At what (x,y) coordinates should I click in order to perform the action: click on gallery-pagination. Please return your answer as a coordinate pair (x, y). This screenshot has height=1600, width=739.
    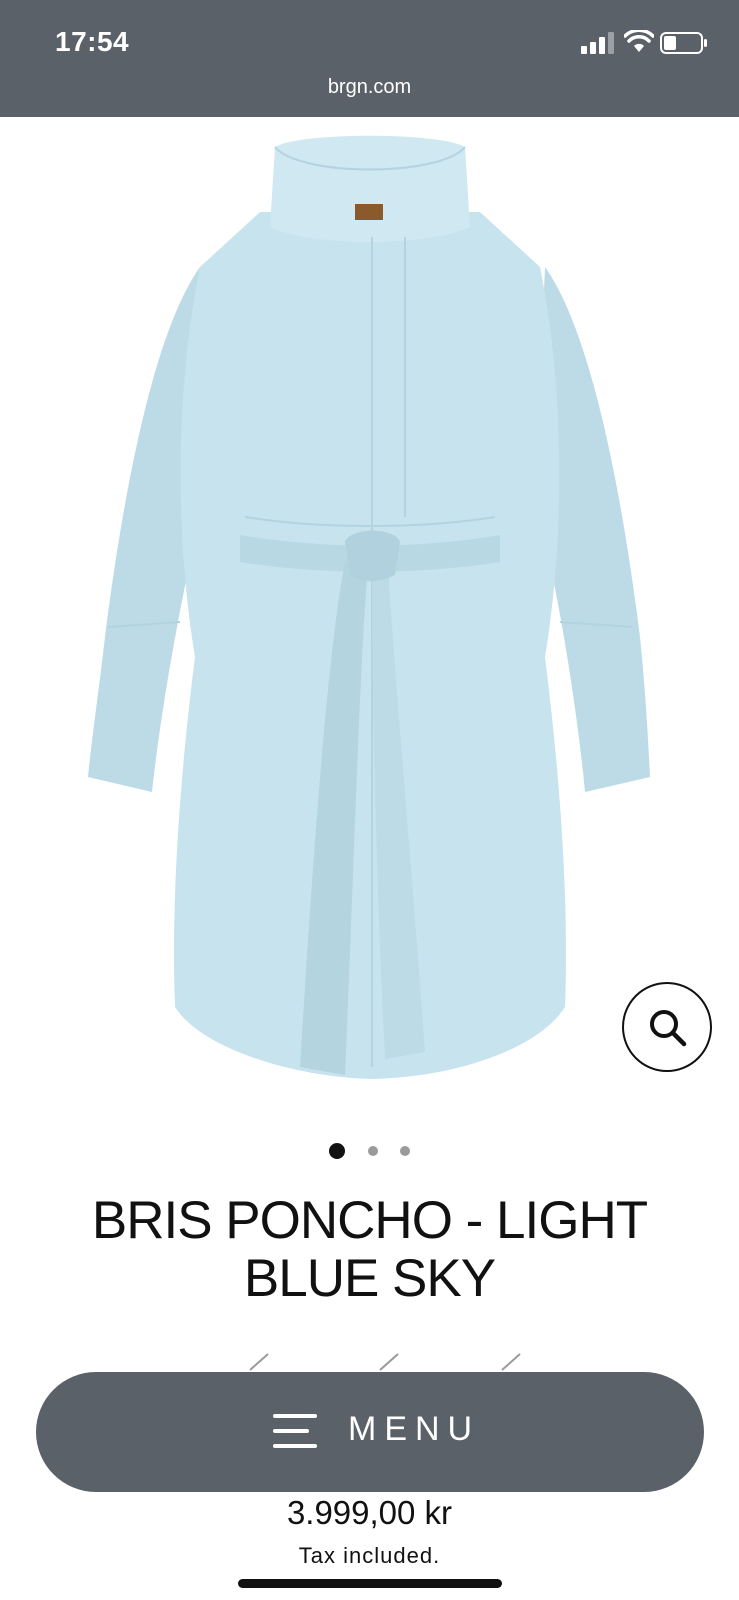
    Looking at the image, I should click on (369, 1150).